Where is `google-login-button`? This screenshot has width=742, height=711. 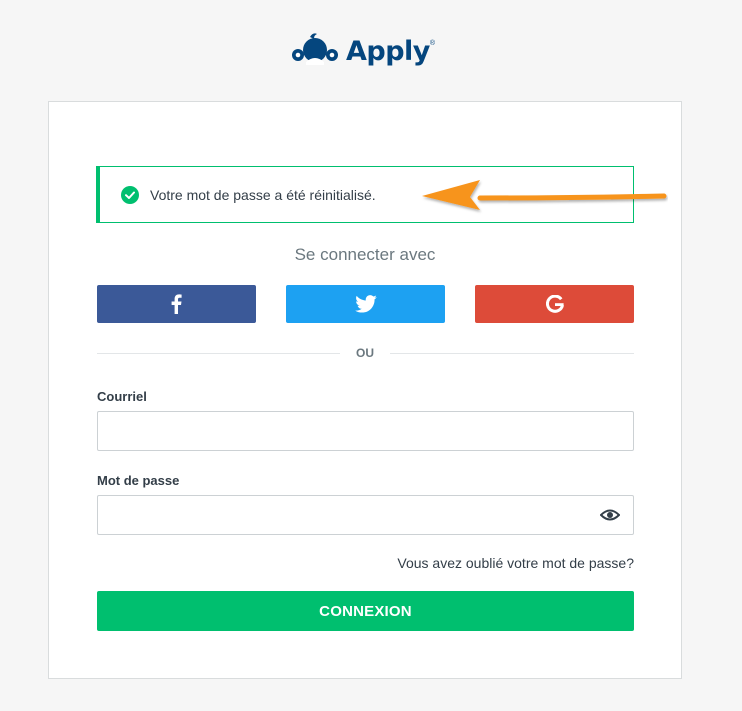
google-login-button is located at coordinates (554, 304).